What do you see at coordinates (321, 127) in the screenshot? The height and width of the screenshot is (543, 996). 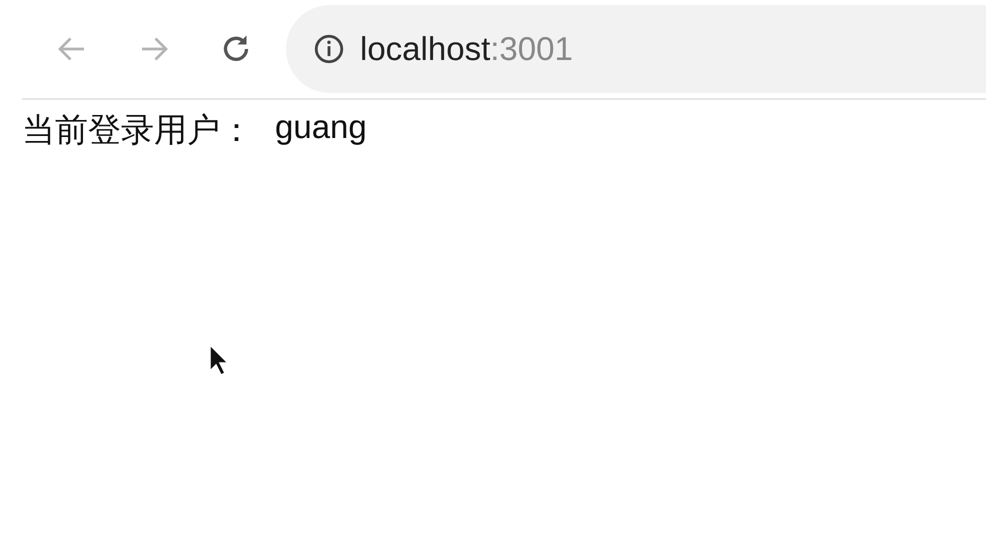 I see `username: guang` at bounding box center [321, 127].